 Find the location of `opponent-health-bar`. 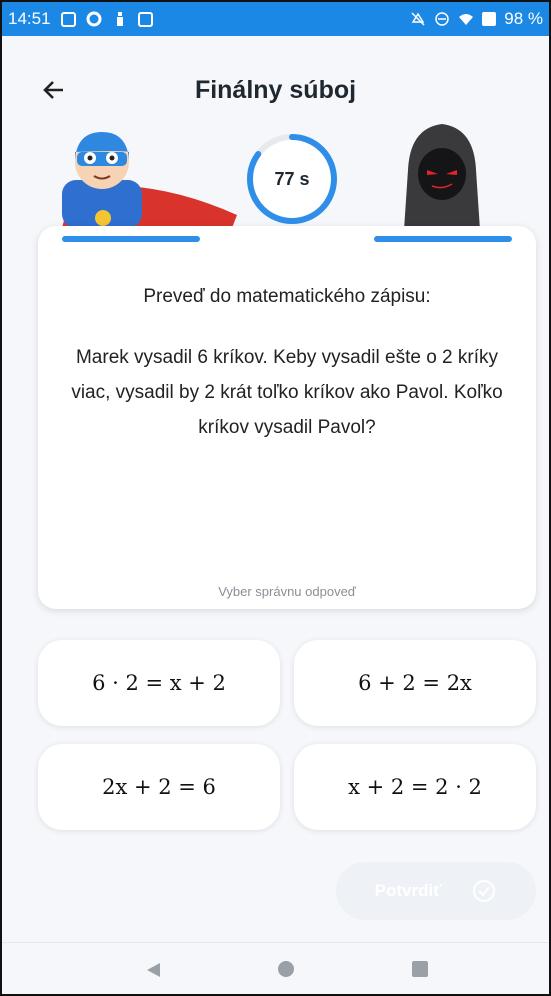

opponent-health-bar is located at coordinates (443, 239).